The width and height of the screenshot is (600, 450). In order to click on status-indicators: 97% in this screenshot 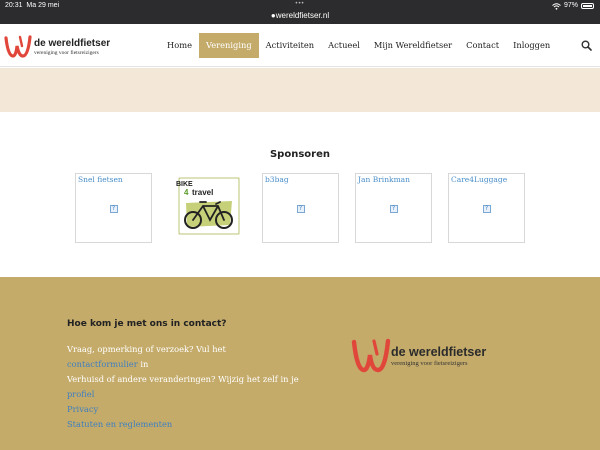, I will do `click(573, 6)`.